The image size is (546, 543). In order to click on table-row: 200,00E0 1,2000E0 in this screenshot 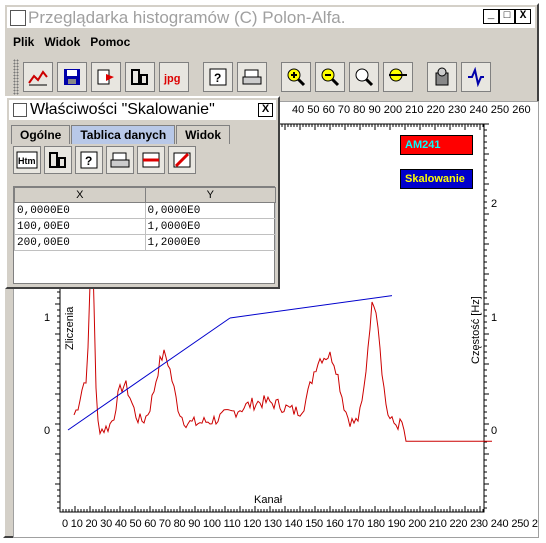, I will do `click(145, 242)`.